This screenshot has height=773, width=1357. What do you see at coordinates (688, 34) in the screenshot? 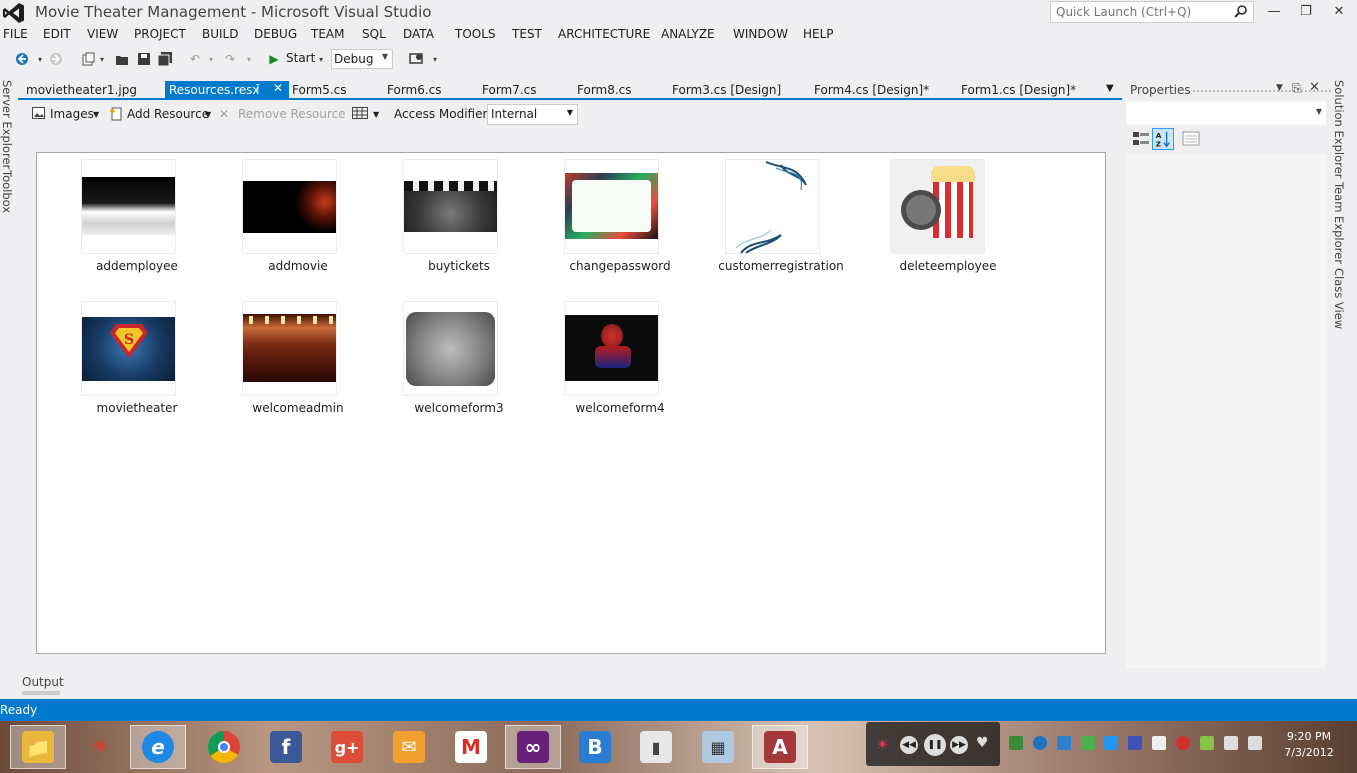
I see `menu-analyze: ANALYZE` at bounding box center [688, 34].